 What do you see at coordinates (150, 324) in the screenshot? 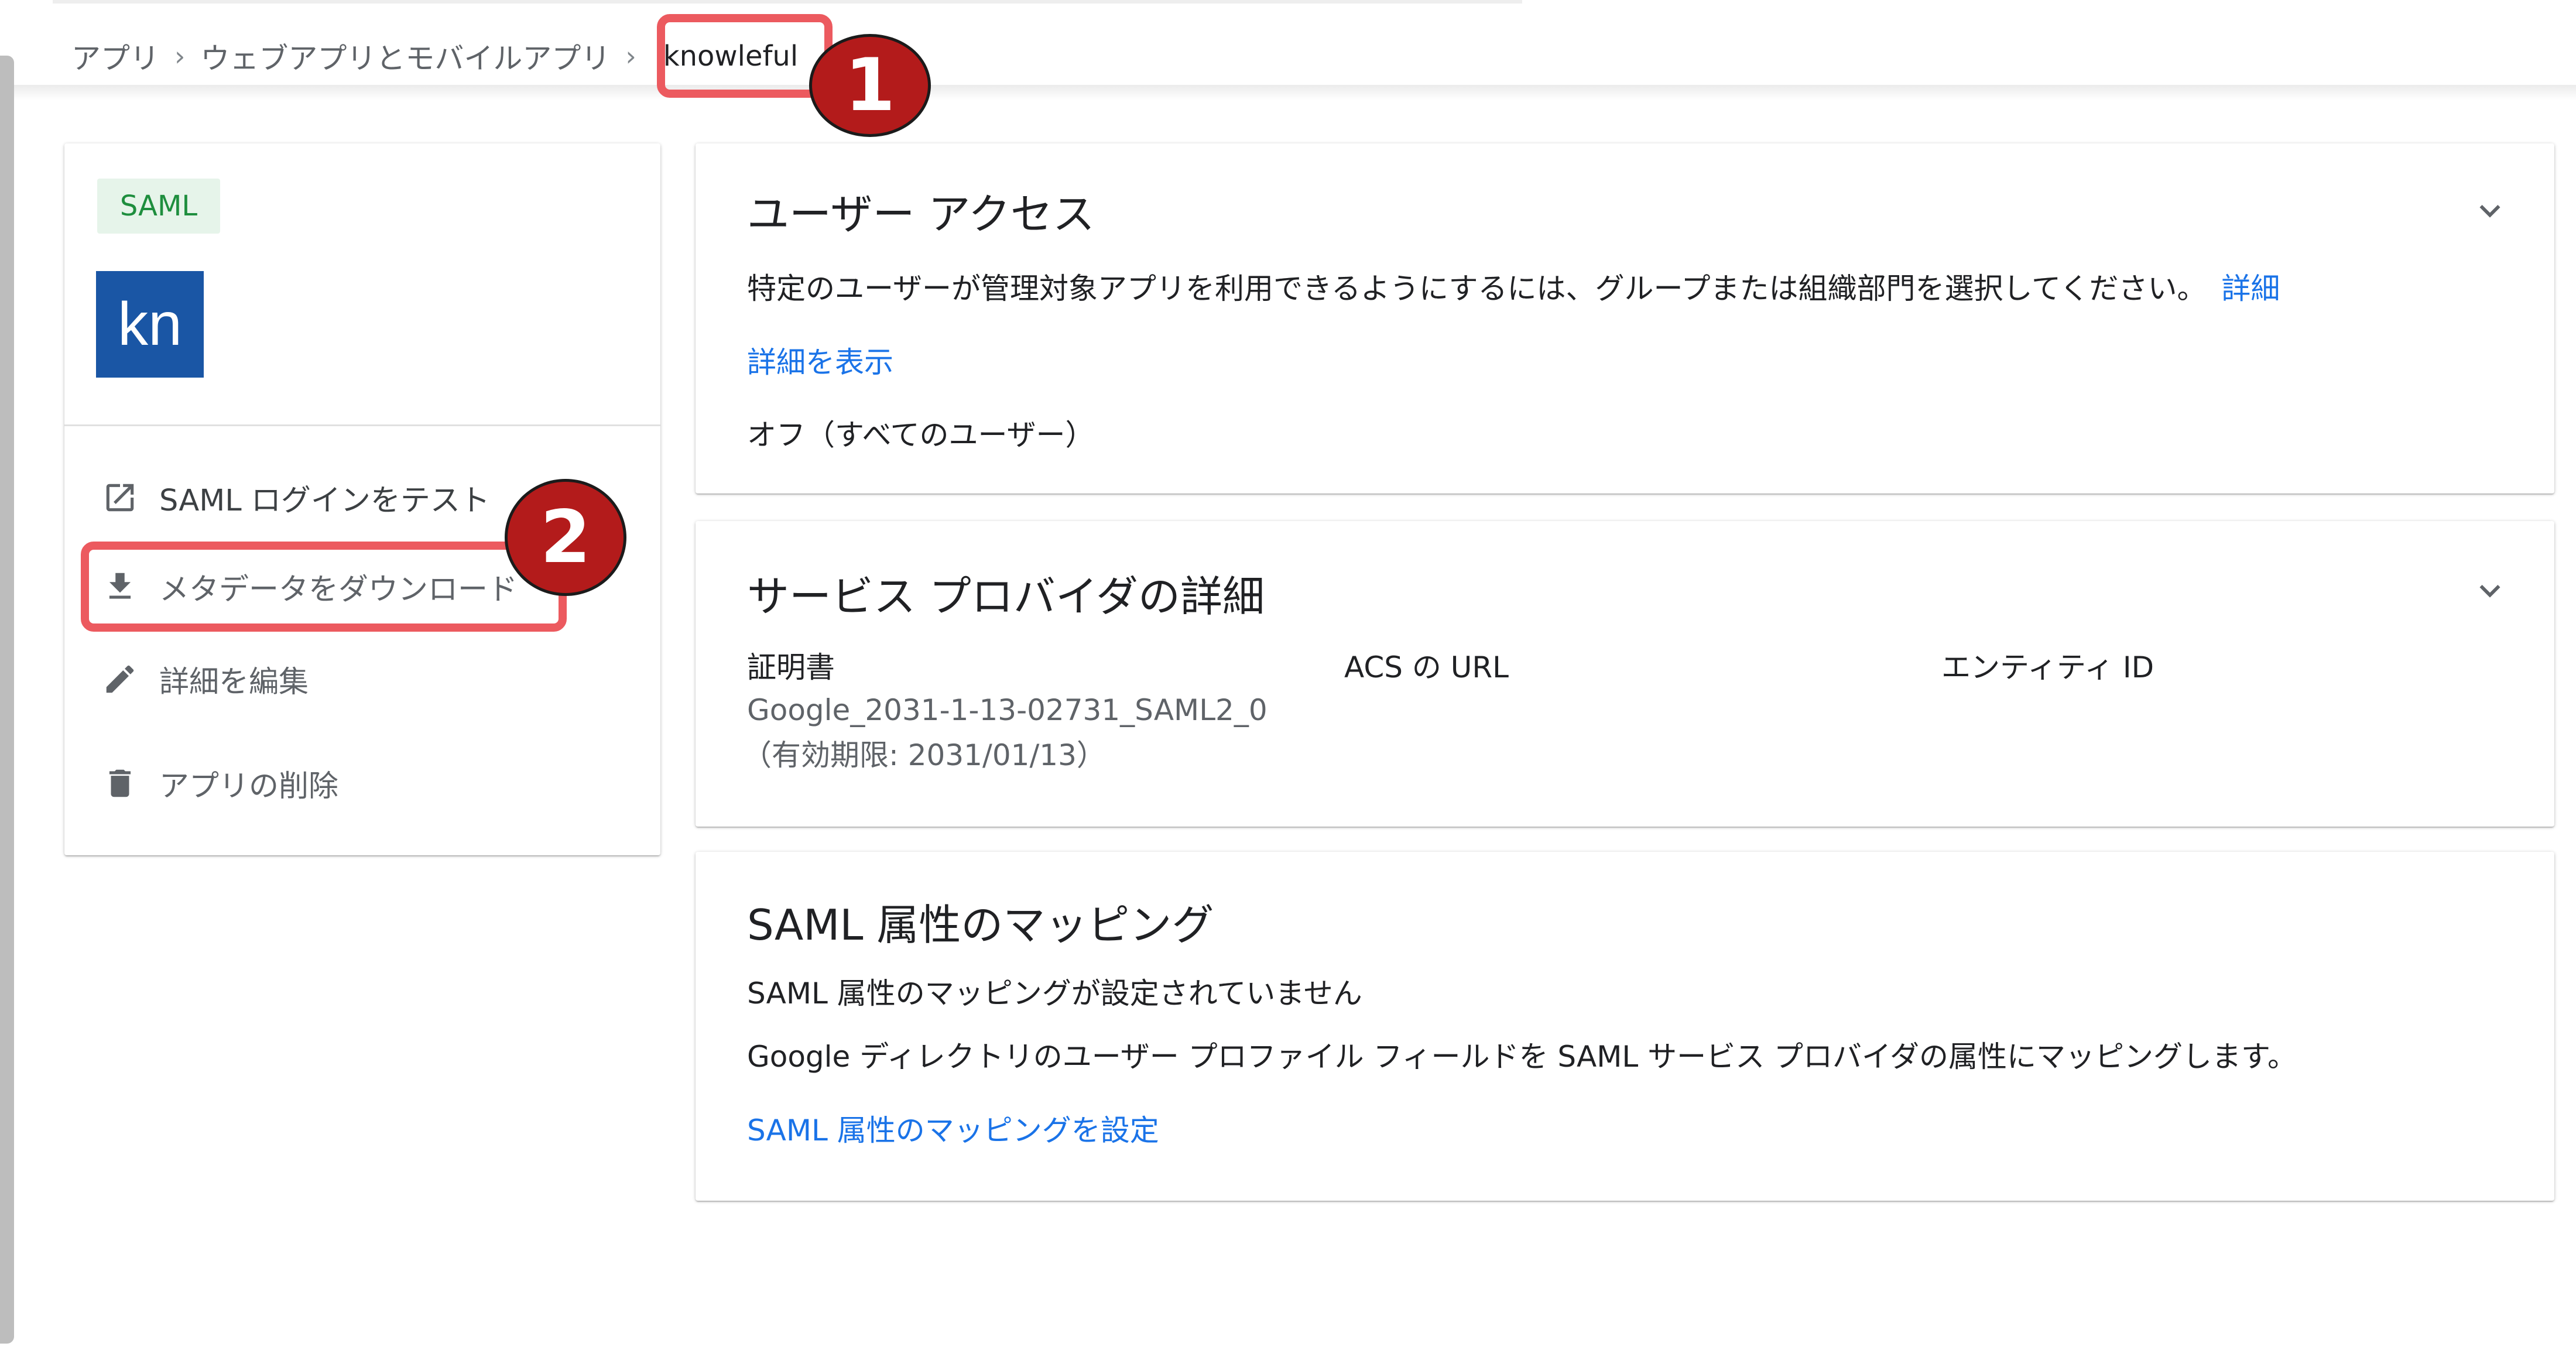
I see `app-logo: kn` at bounding box center [150, 324].